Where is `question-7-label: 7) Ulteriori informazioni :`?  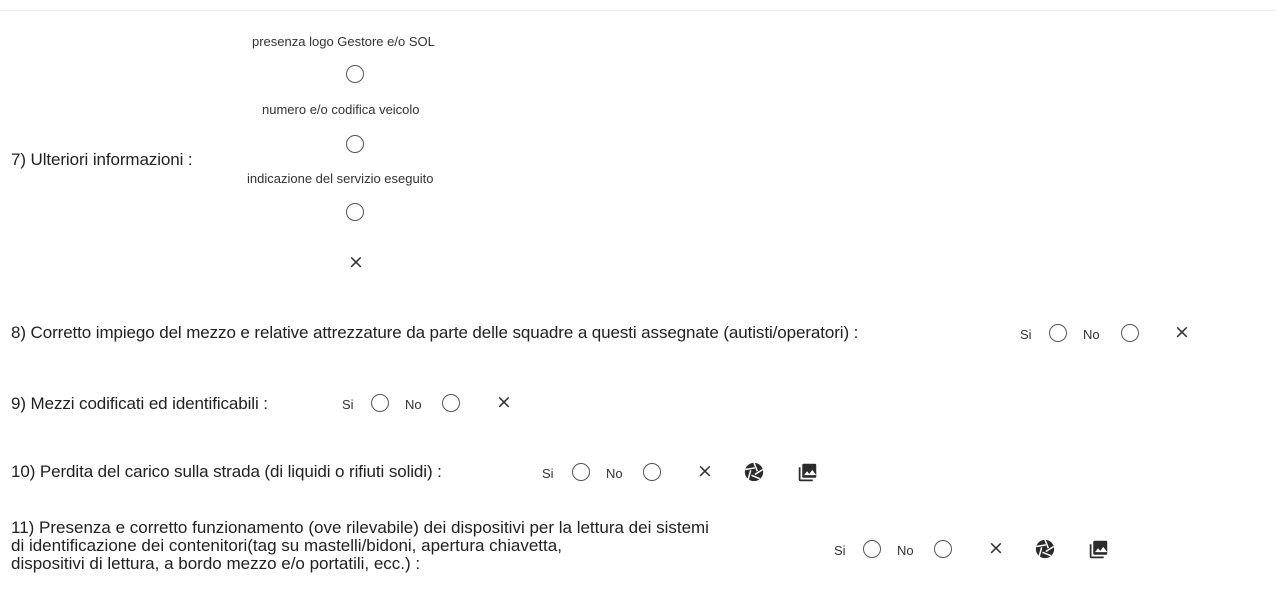
question-7-label: 7) Ulteriori informazioni : is located at coordinates (102, 159).